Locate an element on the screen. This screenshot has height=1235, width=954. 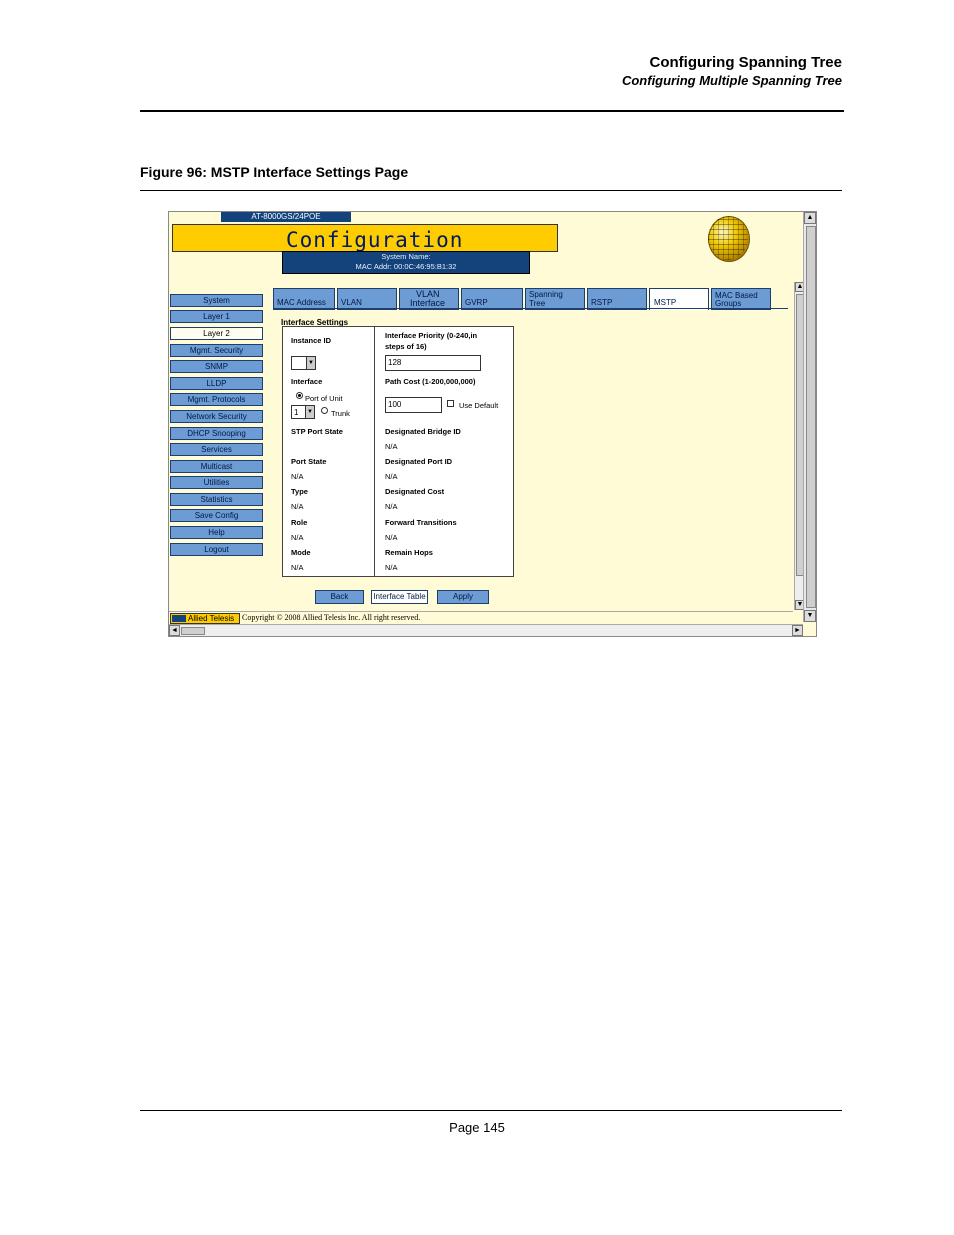
stp-port-state-label: STP Port State is located at coordinates (317, 431).